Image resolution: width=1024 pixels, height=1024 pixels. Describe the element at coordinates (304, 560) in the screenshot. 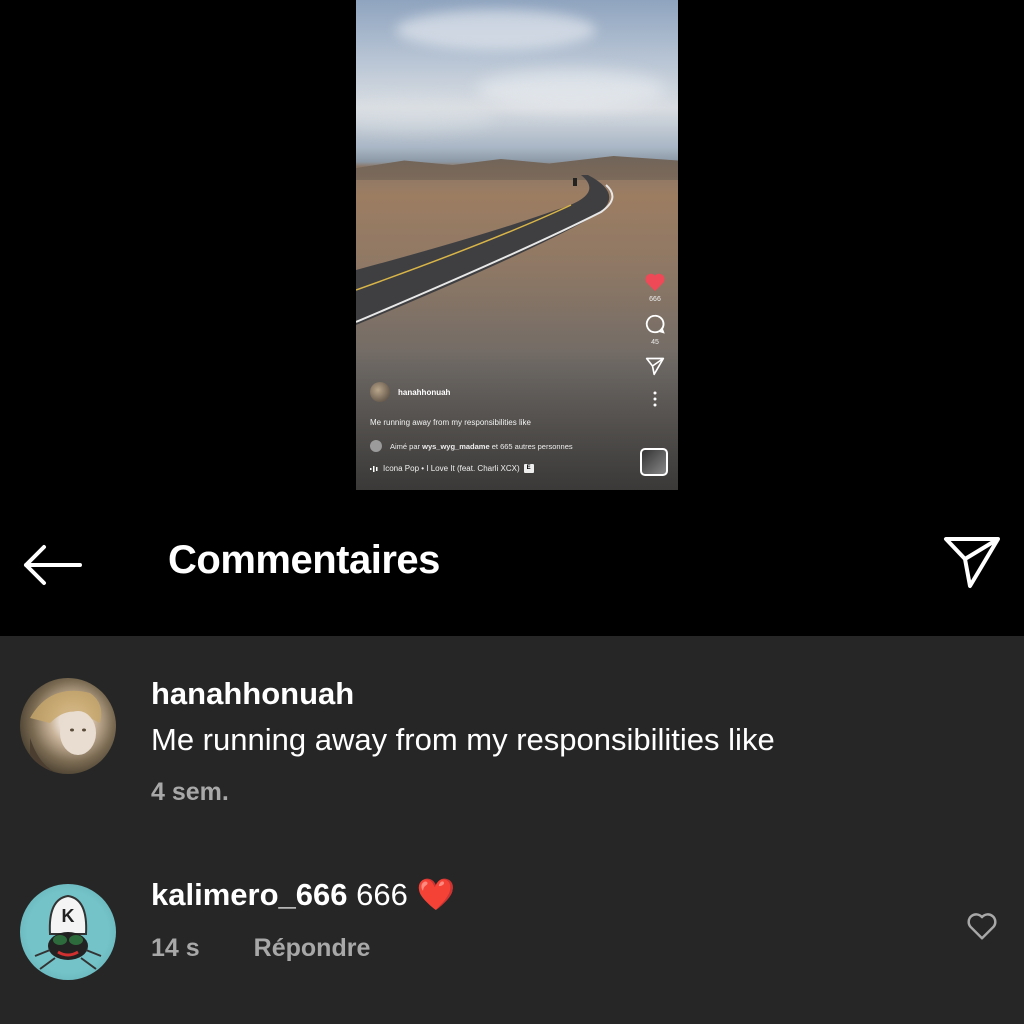

I see `page-title: Commentaires` at that location.